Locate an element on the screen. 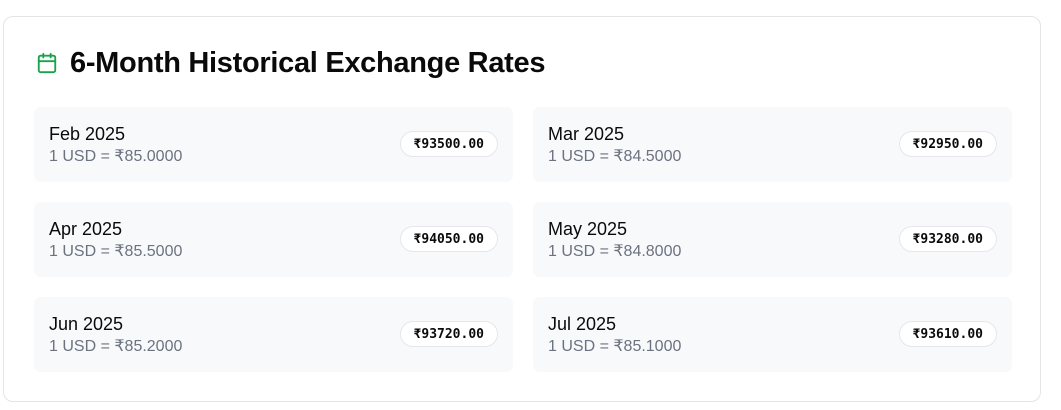 The width and height of the screenshot is (1061, 410). rate-amount-badge: ₹92950.00 is located at coordinates (947, 144).